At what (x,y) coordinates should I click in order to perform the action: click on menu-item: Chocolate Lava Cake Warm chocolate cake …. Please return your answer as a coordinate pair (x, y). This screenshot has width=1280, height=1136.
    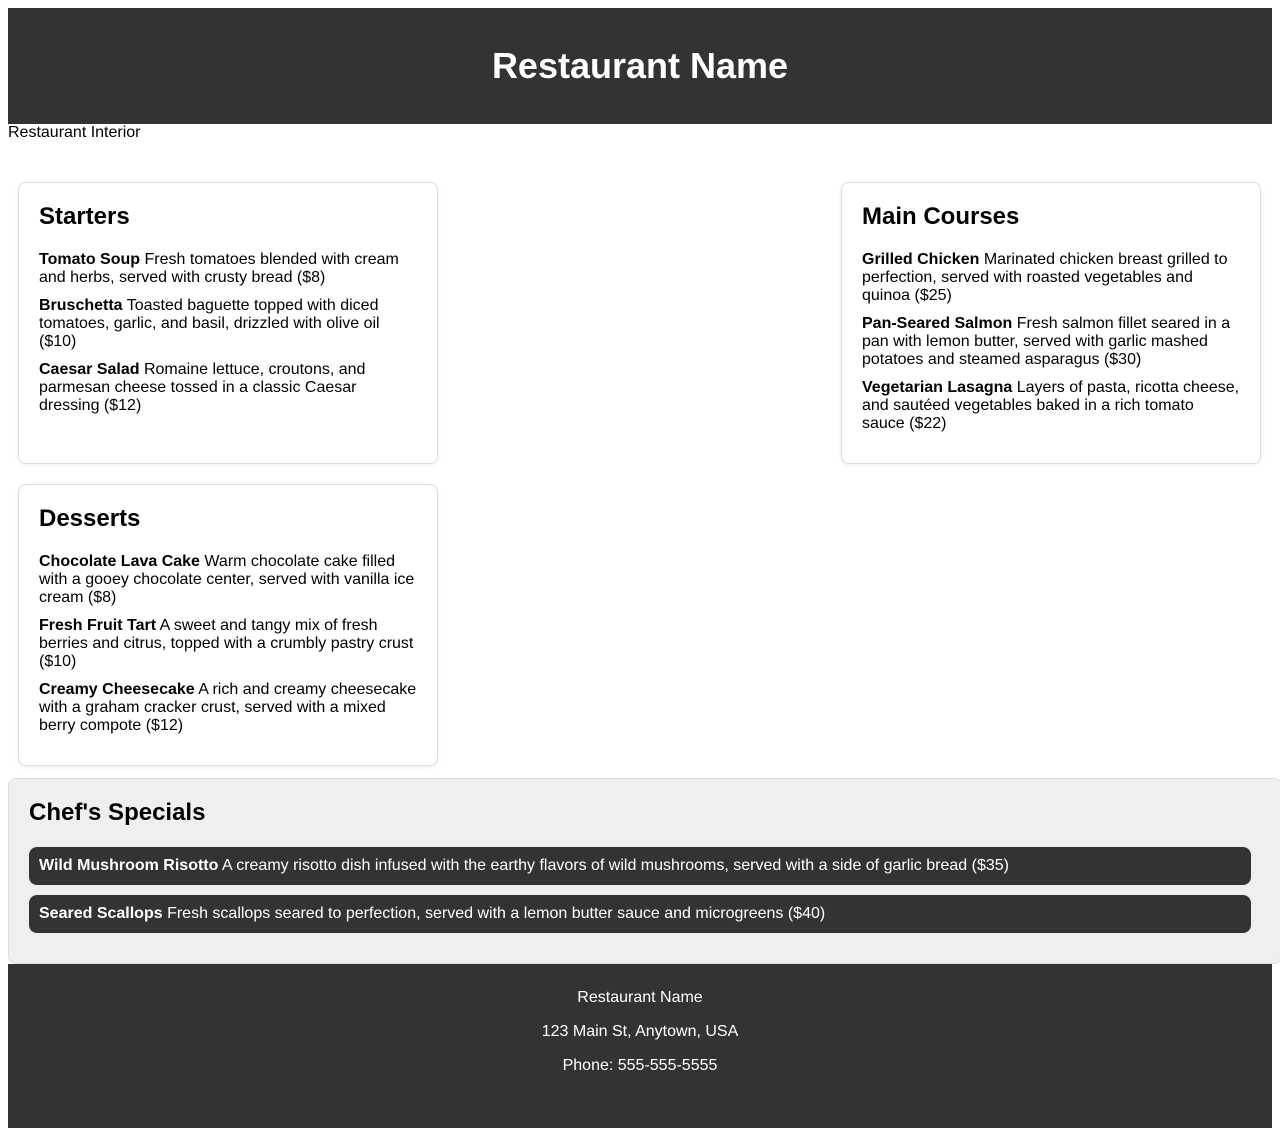
    Looking at the image, I should click on (228, 580).